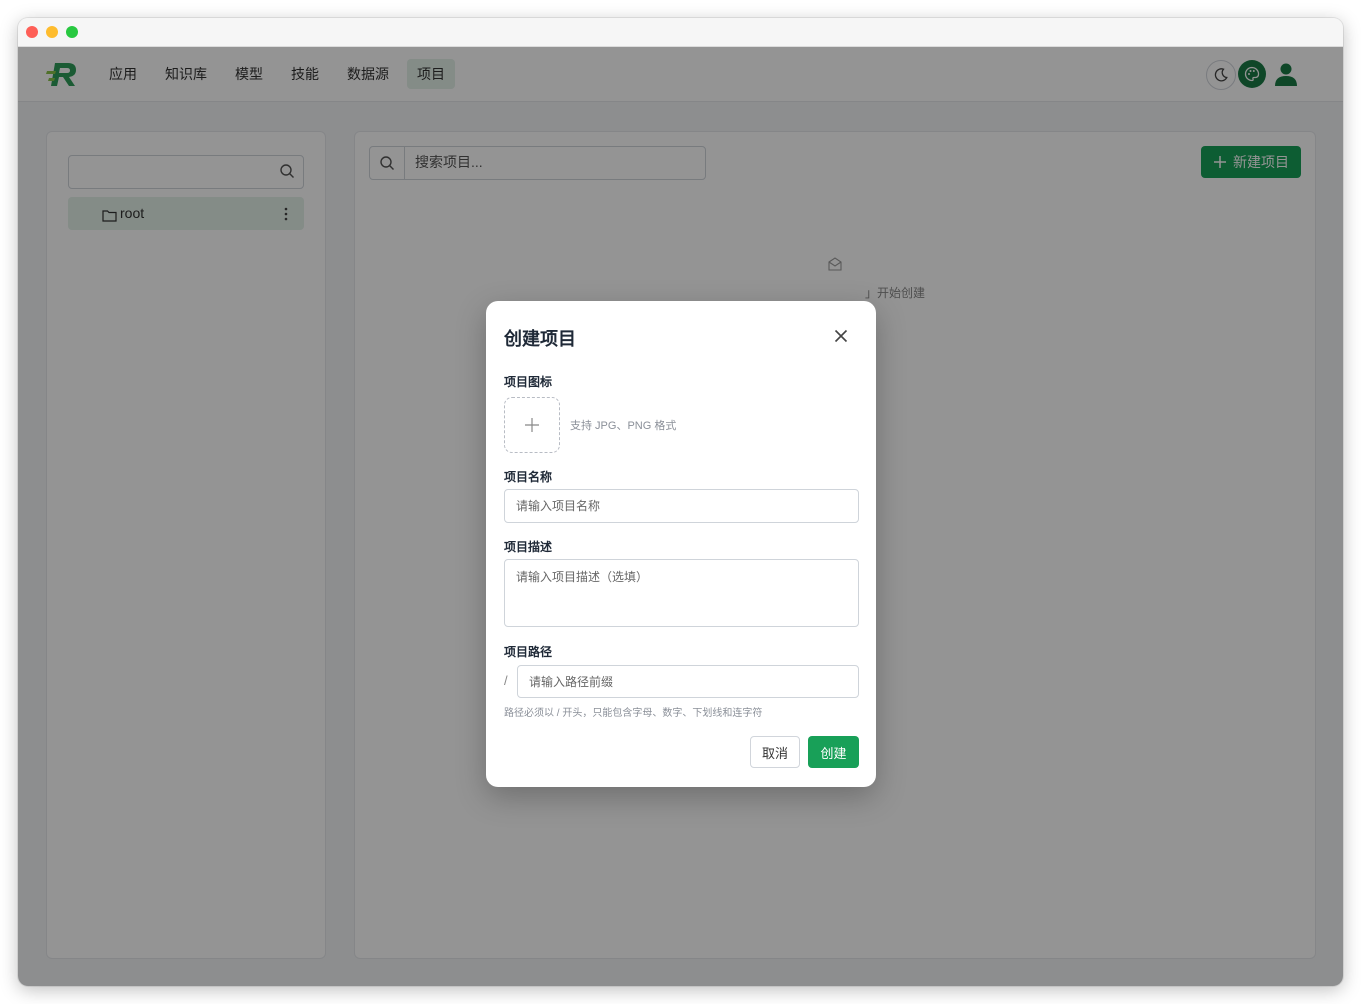 Image resolution: width=1361 pixels, height=1004 pixels. What do you see at coordinates (540, 339) in the screenshot?
I see `dialog-title: 创建项目` at bounding box center [540, 339].